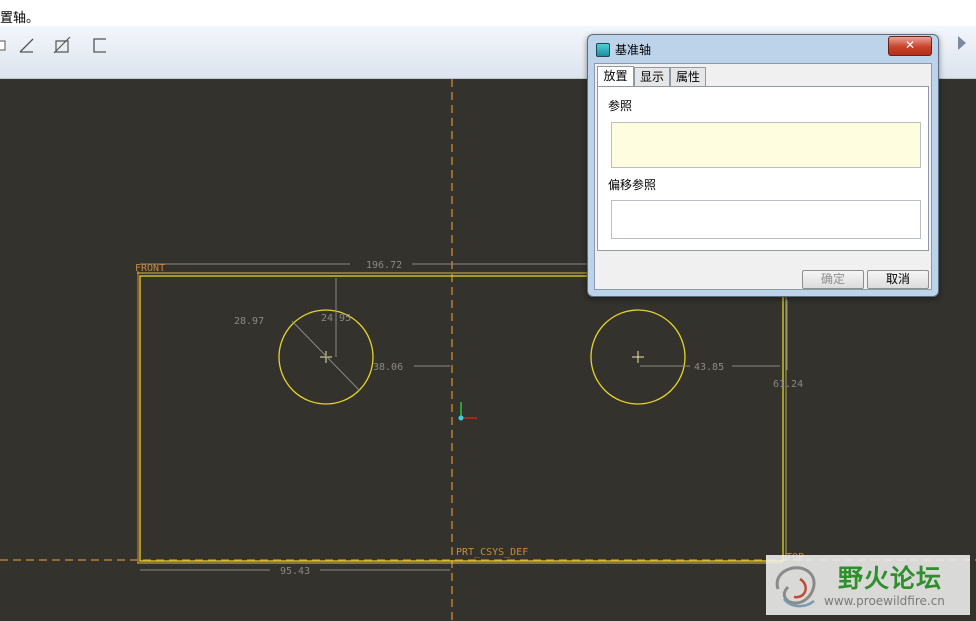 This screenshot has height=621, width=976. I want to click on hole-2-center-icon, so click(638, 357).